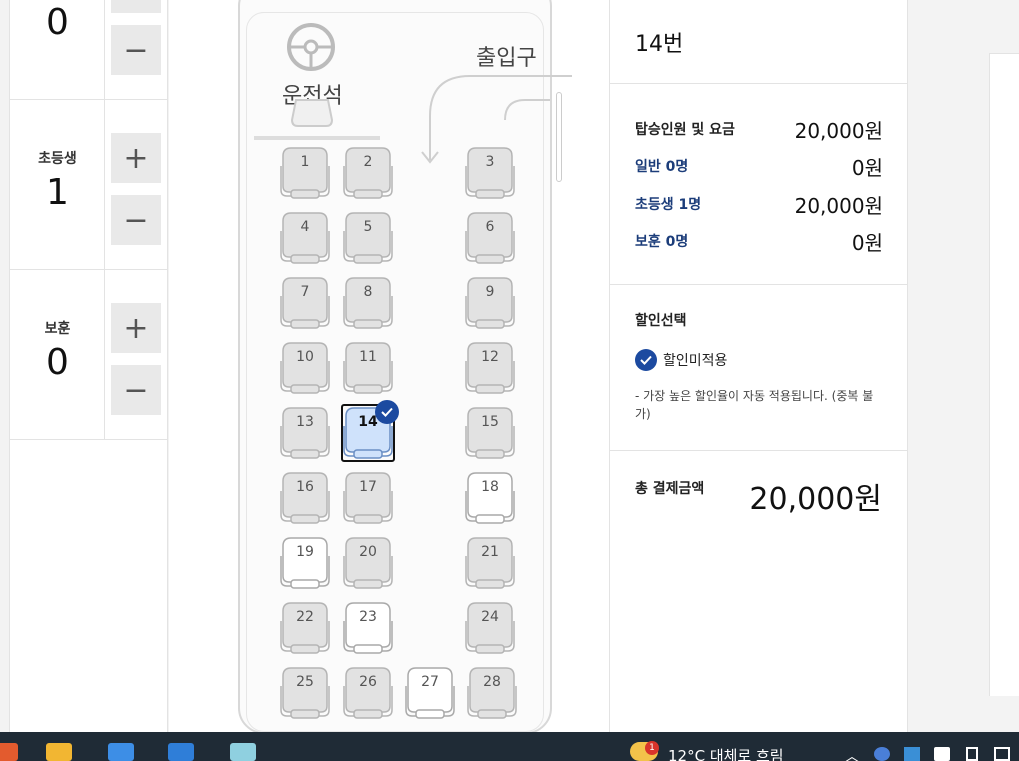 Image resolution: width=1019 pixels, height=761 pixels. Describe the element at coordinates (305, 552) in the screenshot. I see `seat-number-label: 19` at that location.